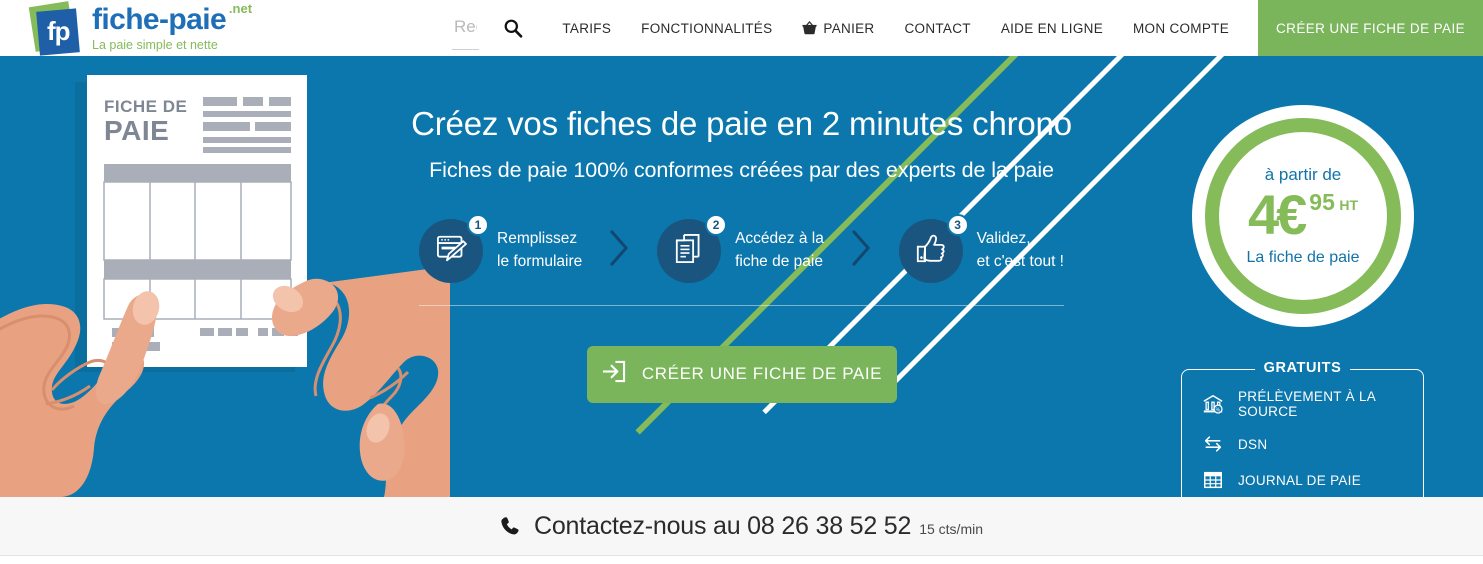 The width and height of the screenshot is (1483, 564). I want to click on price-amount-row: 4€ 95 HT, so click(1303, 215).